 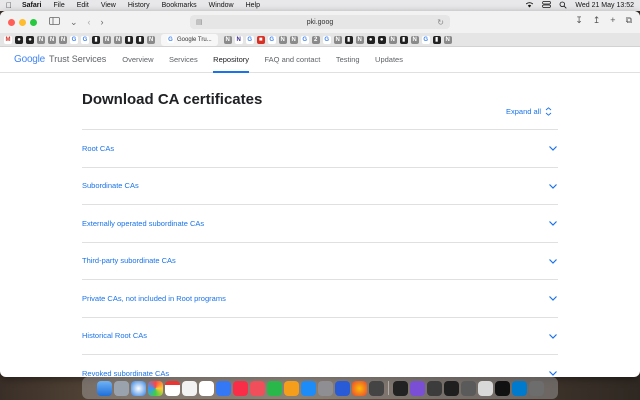 I want to click on accordion-subordinate-cas: Subordinate CAs, so click(x=320, y=186).